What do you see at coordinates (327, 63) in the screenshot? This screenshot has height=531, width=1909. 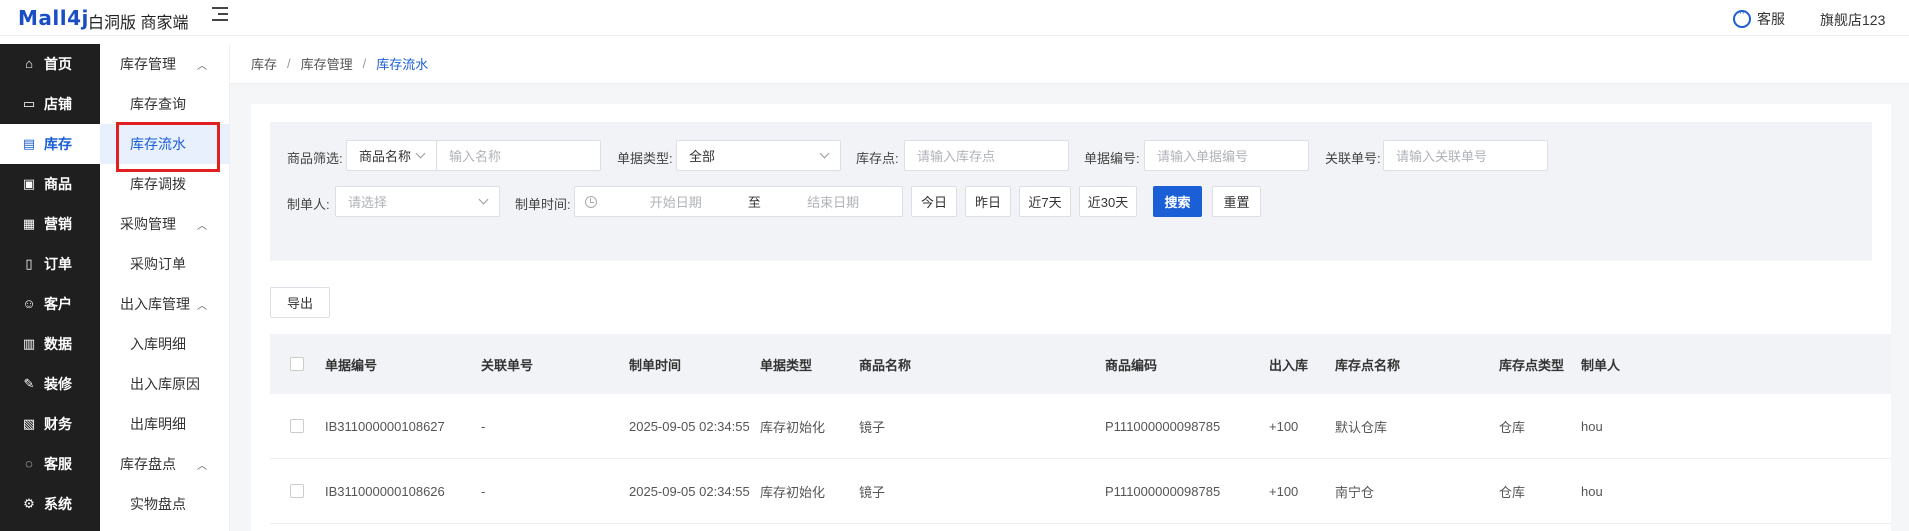 I see `breadcrumb-item-inventory-management: 库存管理` at bounding box center [327, 63].